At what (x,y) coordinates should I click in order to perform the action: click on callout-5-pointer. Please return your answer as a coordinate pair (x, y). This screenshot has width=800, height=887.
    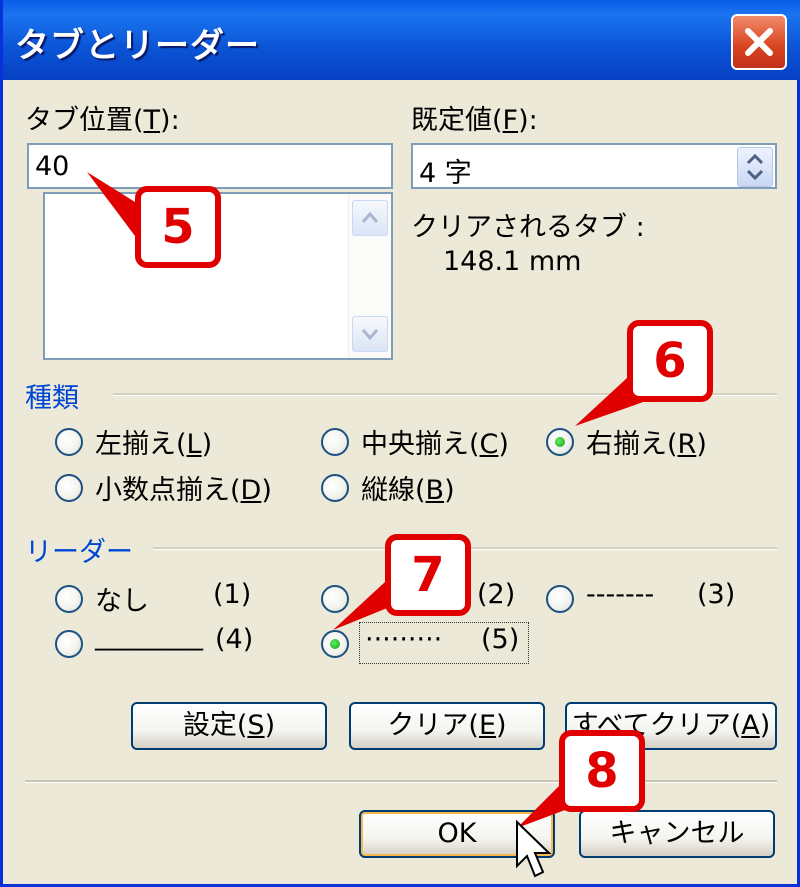
    Looking at the image, I should click on (111, 204).